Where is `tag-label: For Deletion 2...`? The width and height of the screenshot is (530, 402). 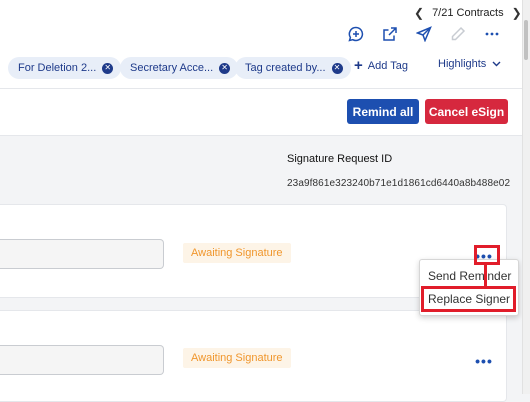
tag-label: For Deletion 2... is located at coordinates (57, 68).